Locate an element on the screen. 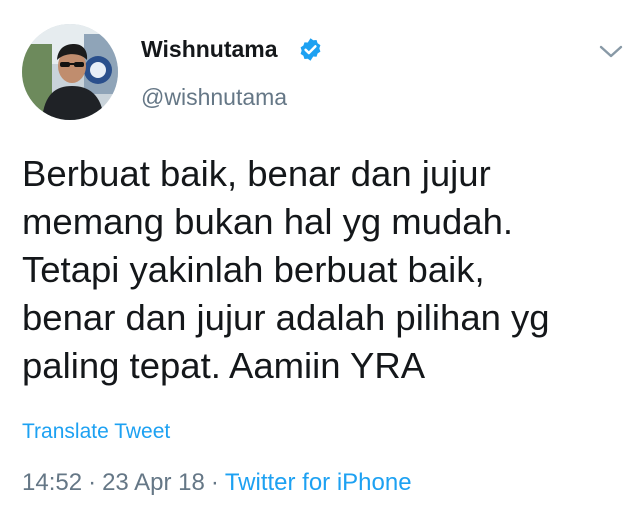 The height and width of the screenshot is (518, 644). tweet-metadata: 14:52 · 23 Apr 18 · Twitter for iPhone is located at coordinates (217, 483).